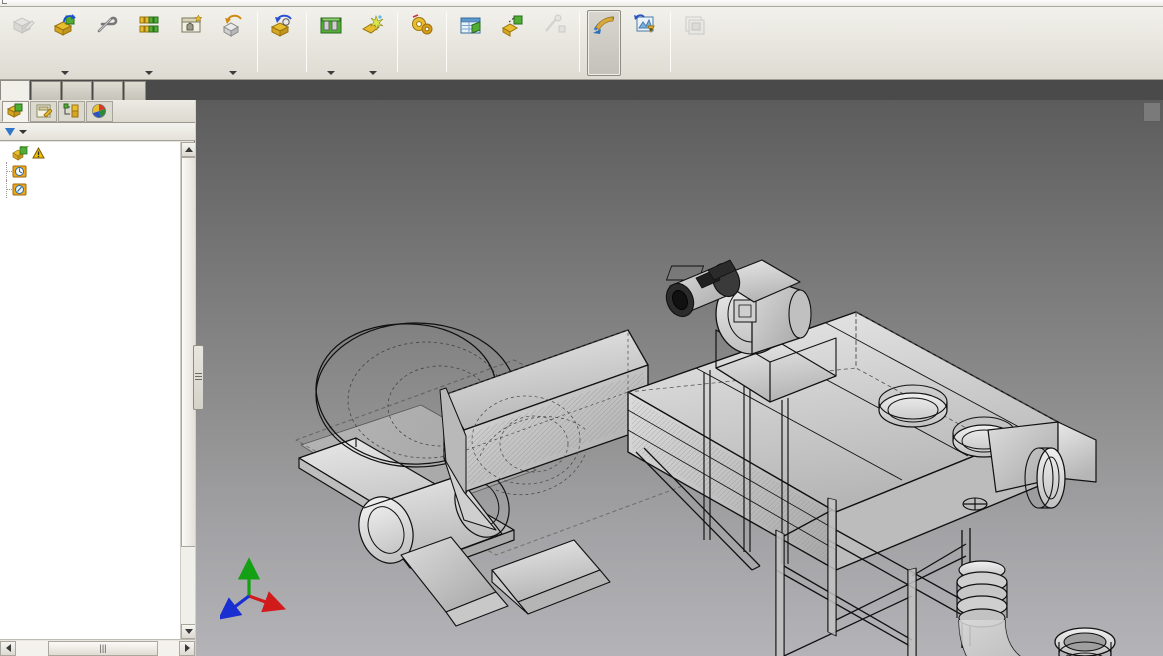  I want to click on new-motion-study-icon, so click(422, 25).